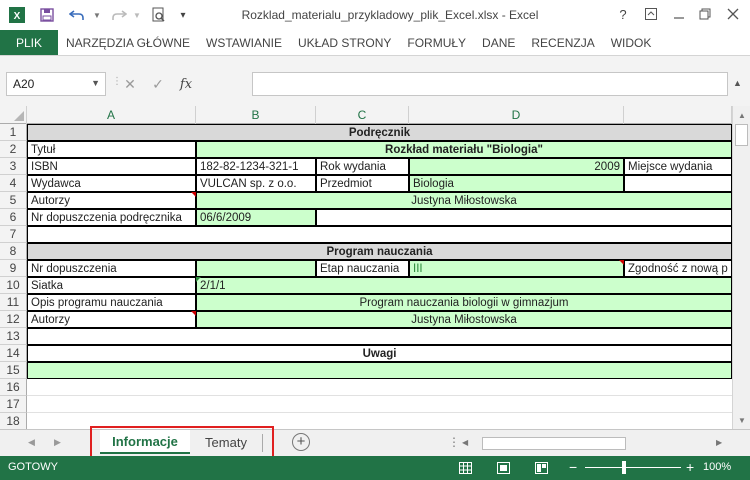  Describe the element at coordinates (741, 115) in the screenshot. I see `scroll-up-icon: ▲` at that location.